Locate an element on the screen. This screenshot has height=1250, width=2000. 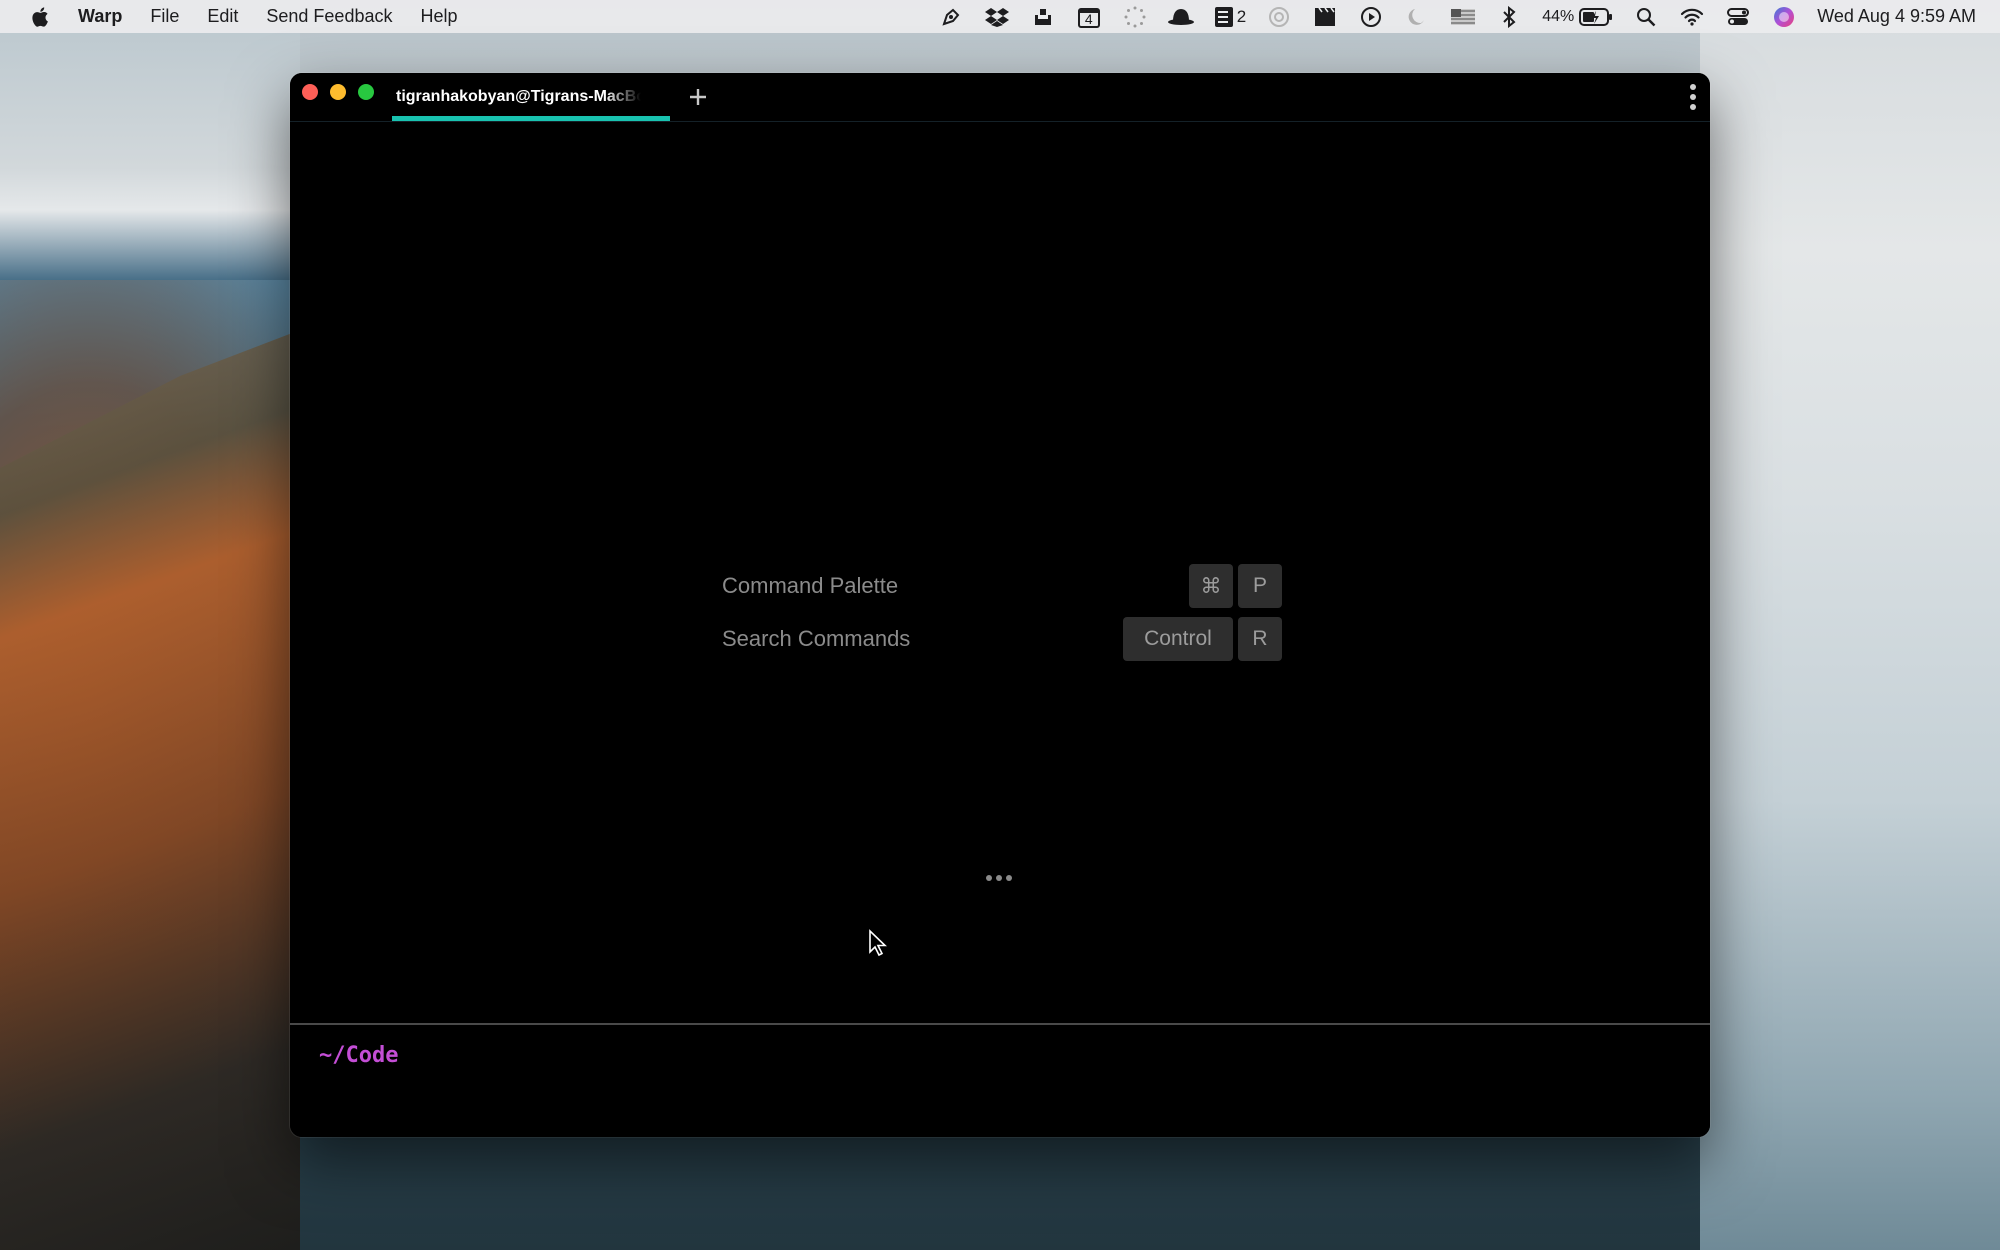
control-center-icon is located at coordinates (1738, 16).